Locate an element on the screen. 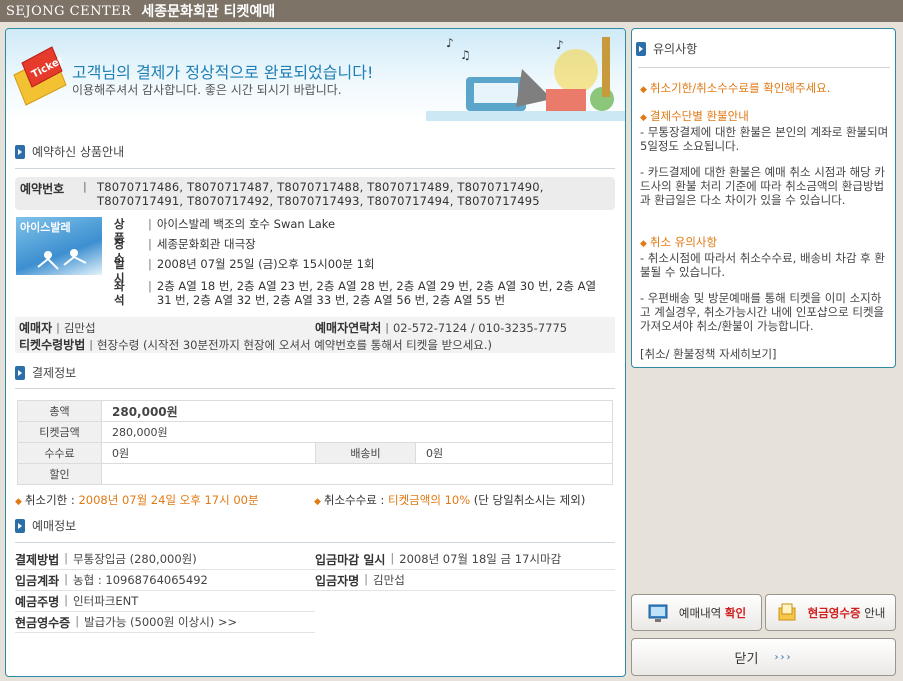 The width and height of the screenshot is (903, 681). buyer-label: 예매자 is located at coordinates (36, 328).